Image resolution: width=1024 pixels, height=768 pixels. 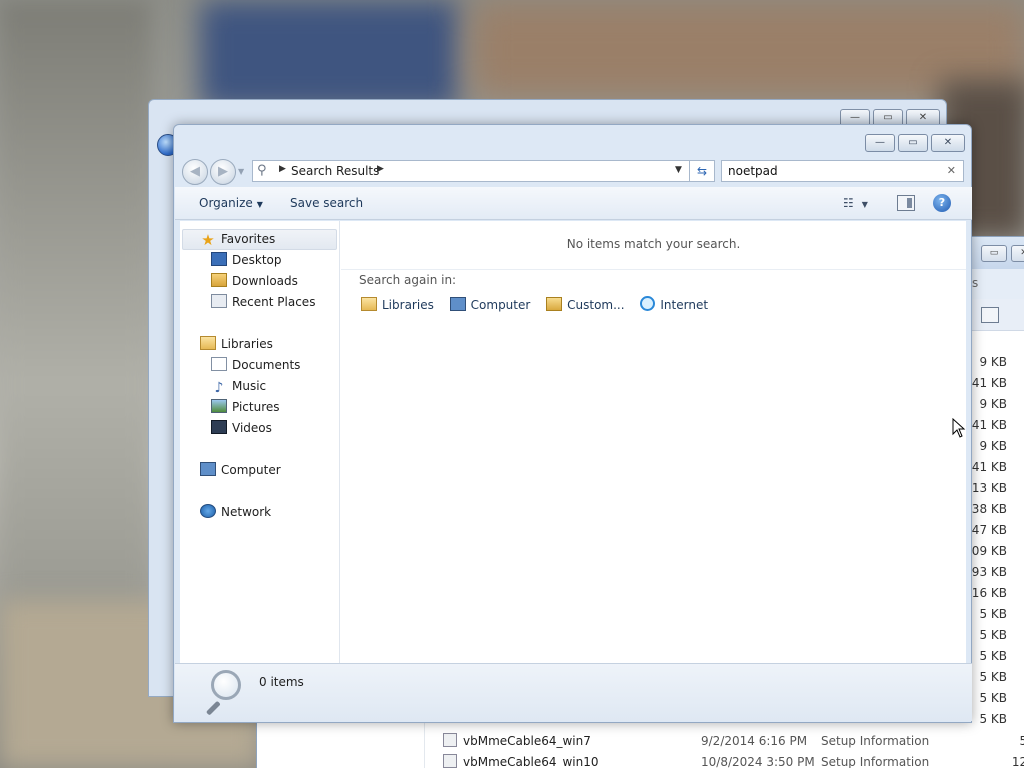 What do you see at coordinates (489, 305) in the screenshot?
I see `search-again-computer-link: Computer` at bounding box center [489, 305].